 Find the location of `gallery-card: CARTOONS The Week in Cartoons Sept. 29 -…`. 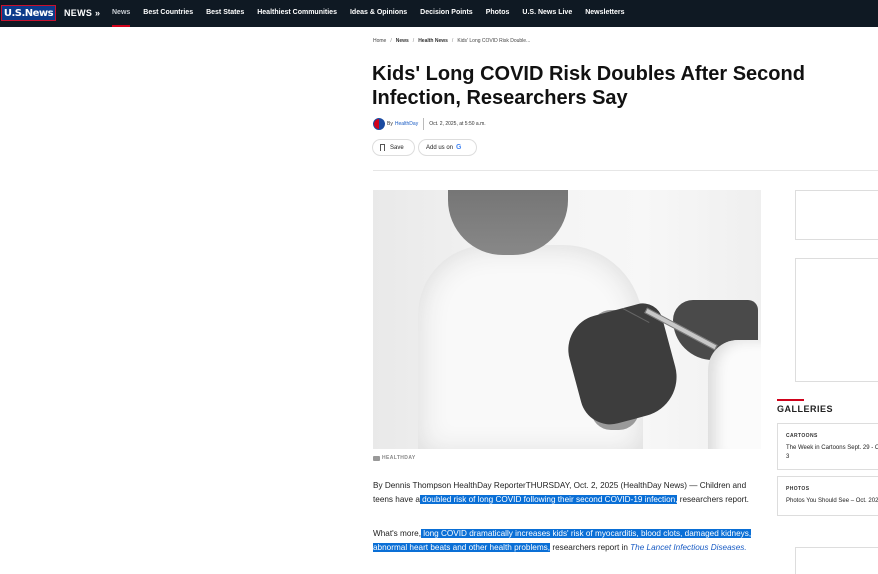

gallery-card: CARTOONS The Week in Cartoons Sept. 29 -… is located at coordinates (827, 446).